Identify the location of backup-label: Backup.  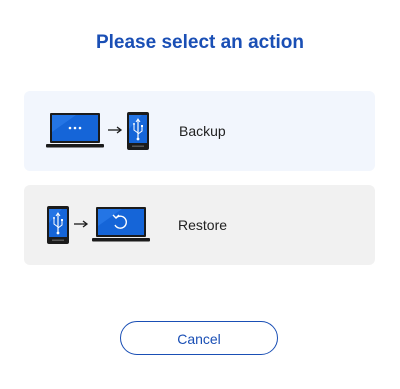
(202, 131).